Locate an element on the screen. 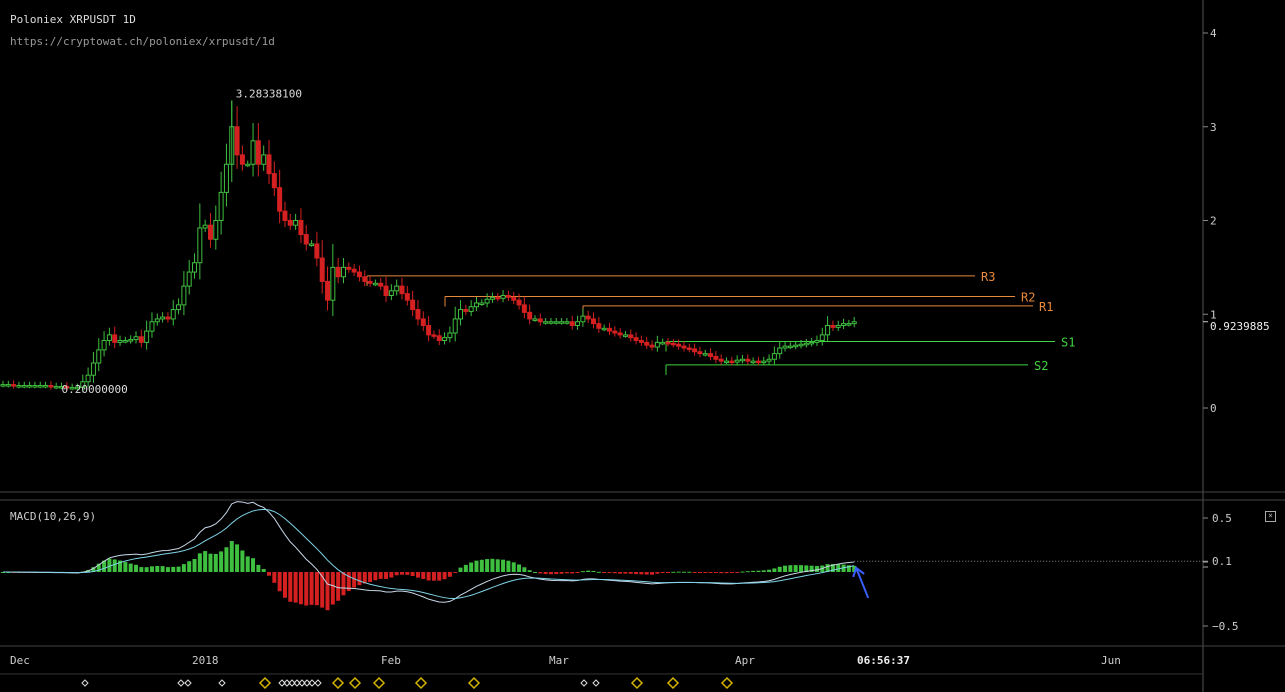 The image size is (1285, 692). time-axis-label: Apr is located at coordinates (745, 660).